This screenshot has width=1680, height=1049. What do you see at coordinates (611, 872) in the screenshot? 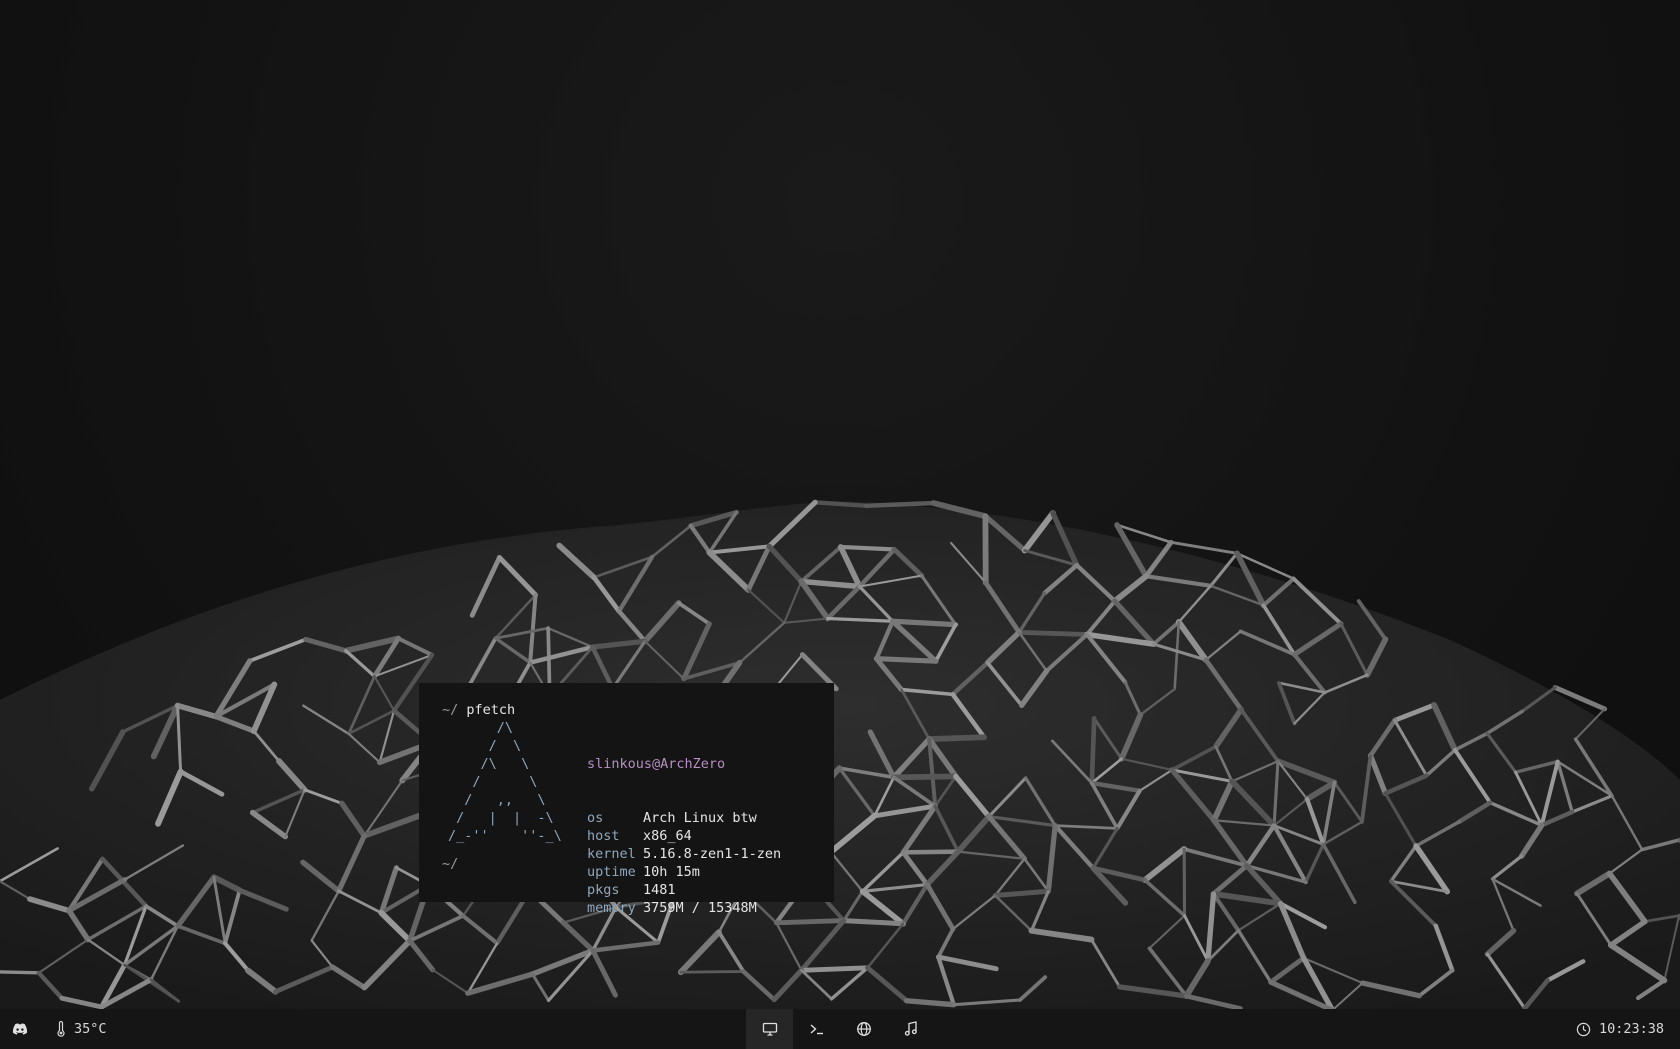
I see `info-key: uptime` at bounding box center [611, 872].